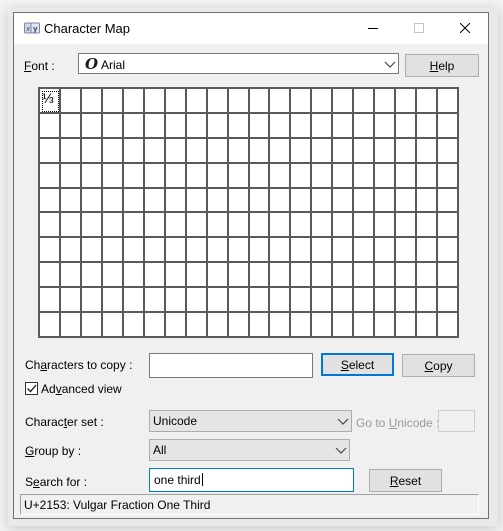 The width and height of the screenshot is (503, 531). I want to click on character-set-dropdown: Unicode, so click(250, 421).